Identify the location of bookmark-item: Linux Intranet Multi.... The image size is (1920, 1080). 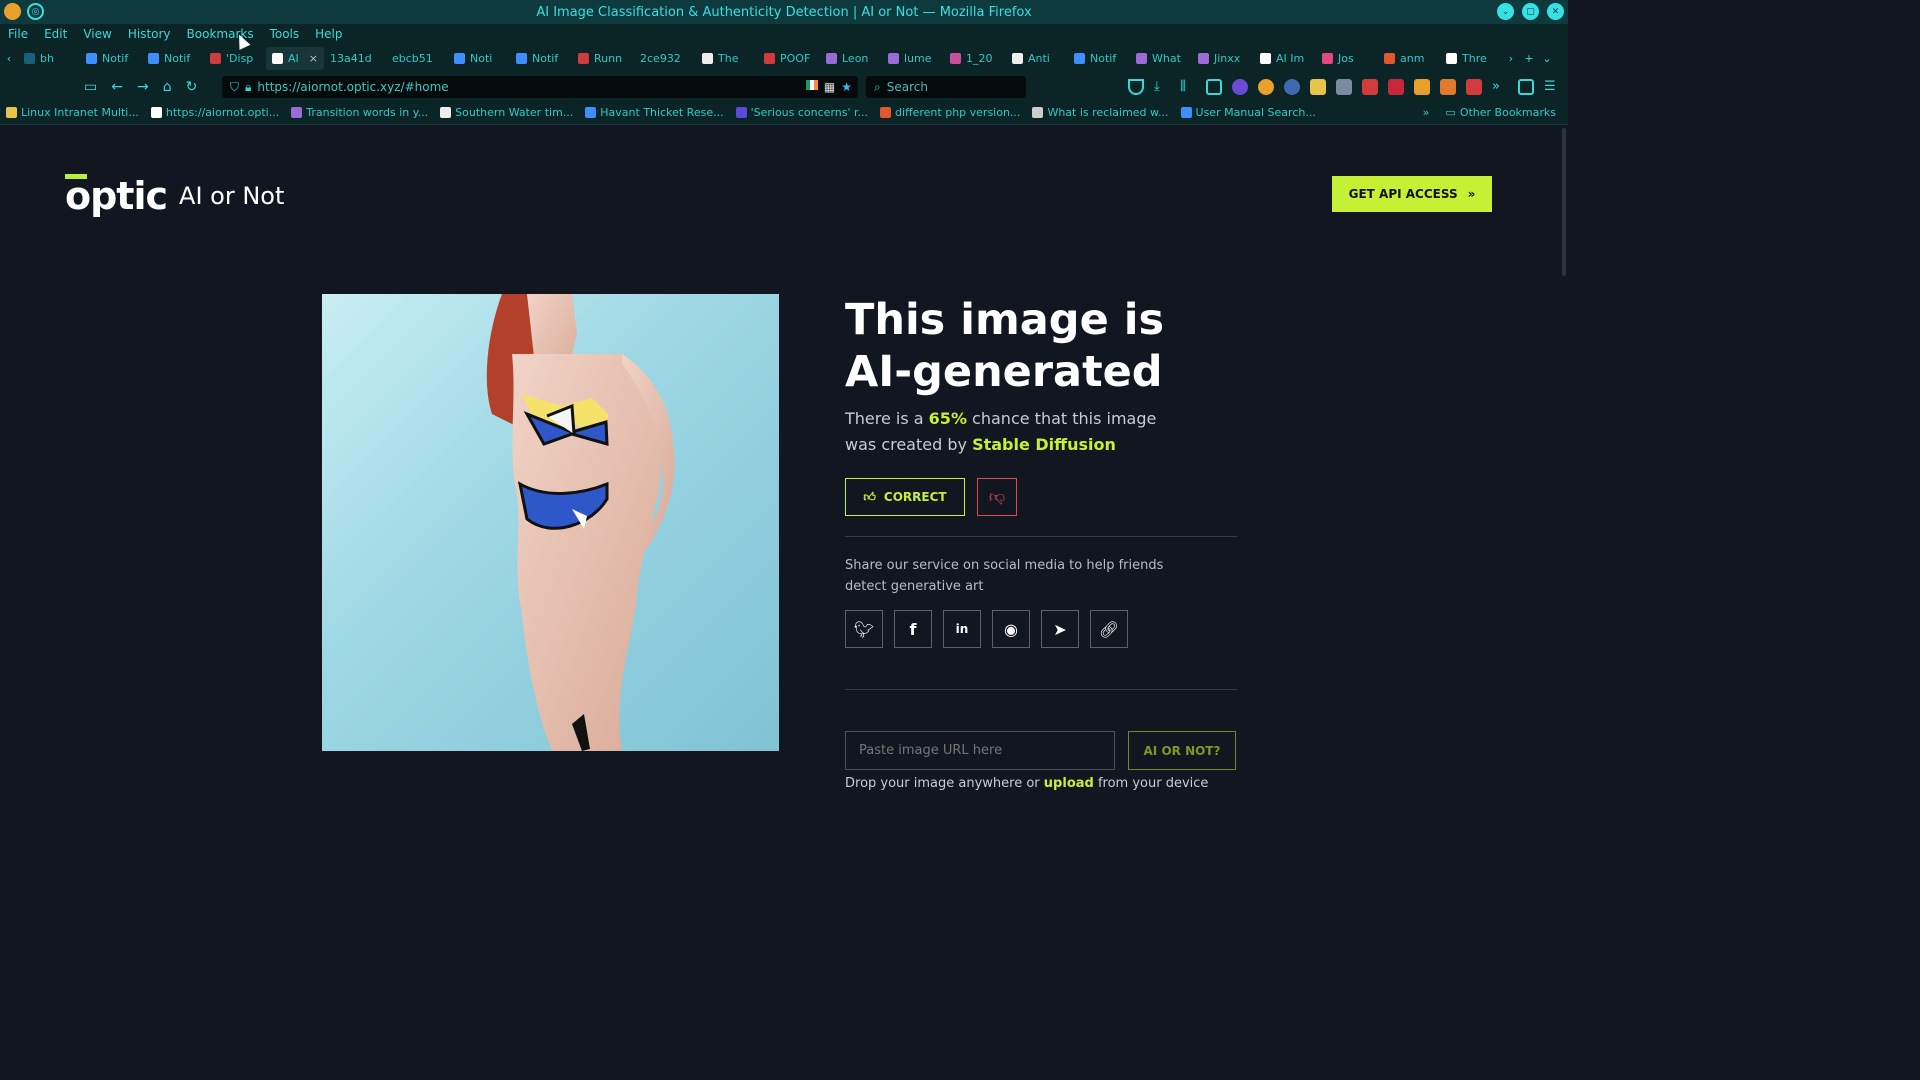
(72, 112).